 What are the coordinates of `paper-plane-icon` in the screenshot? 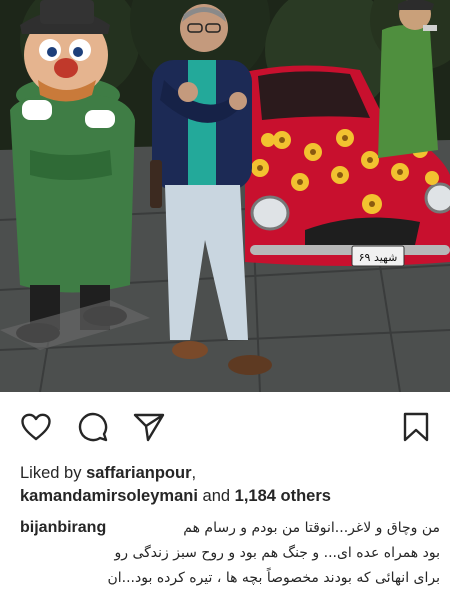 It's located at (149, 427).